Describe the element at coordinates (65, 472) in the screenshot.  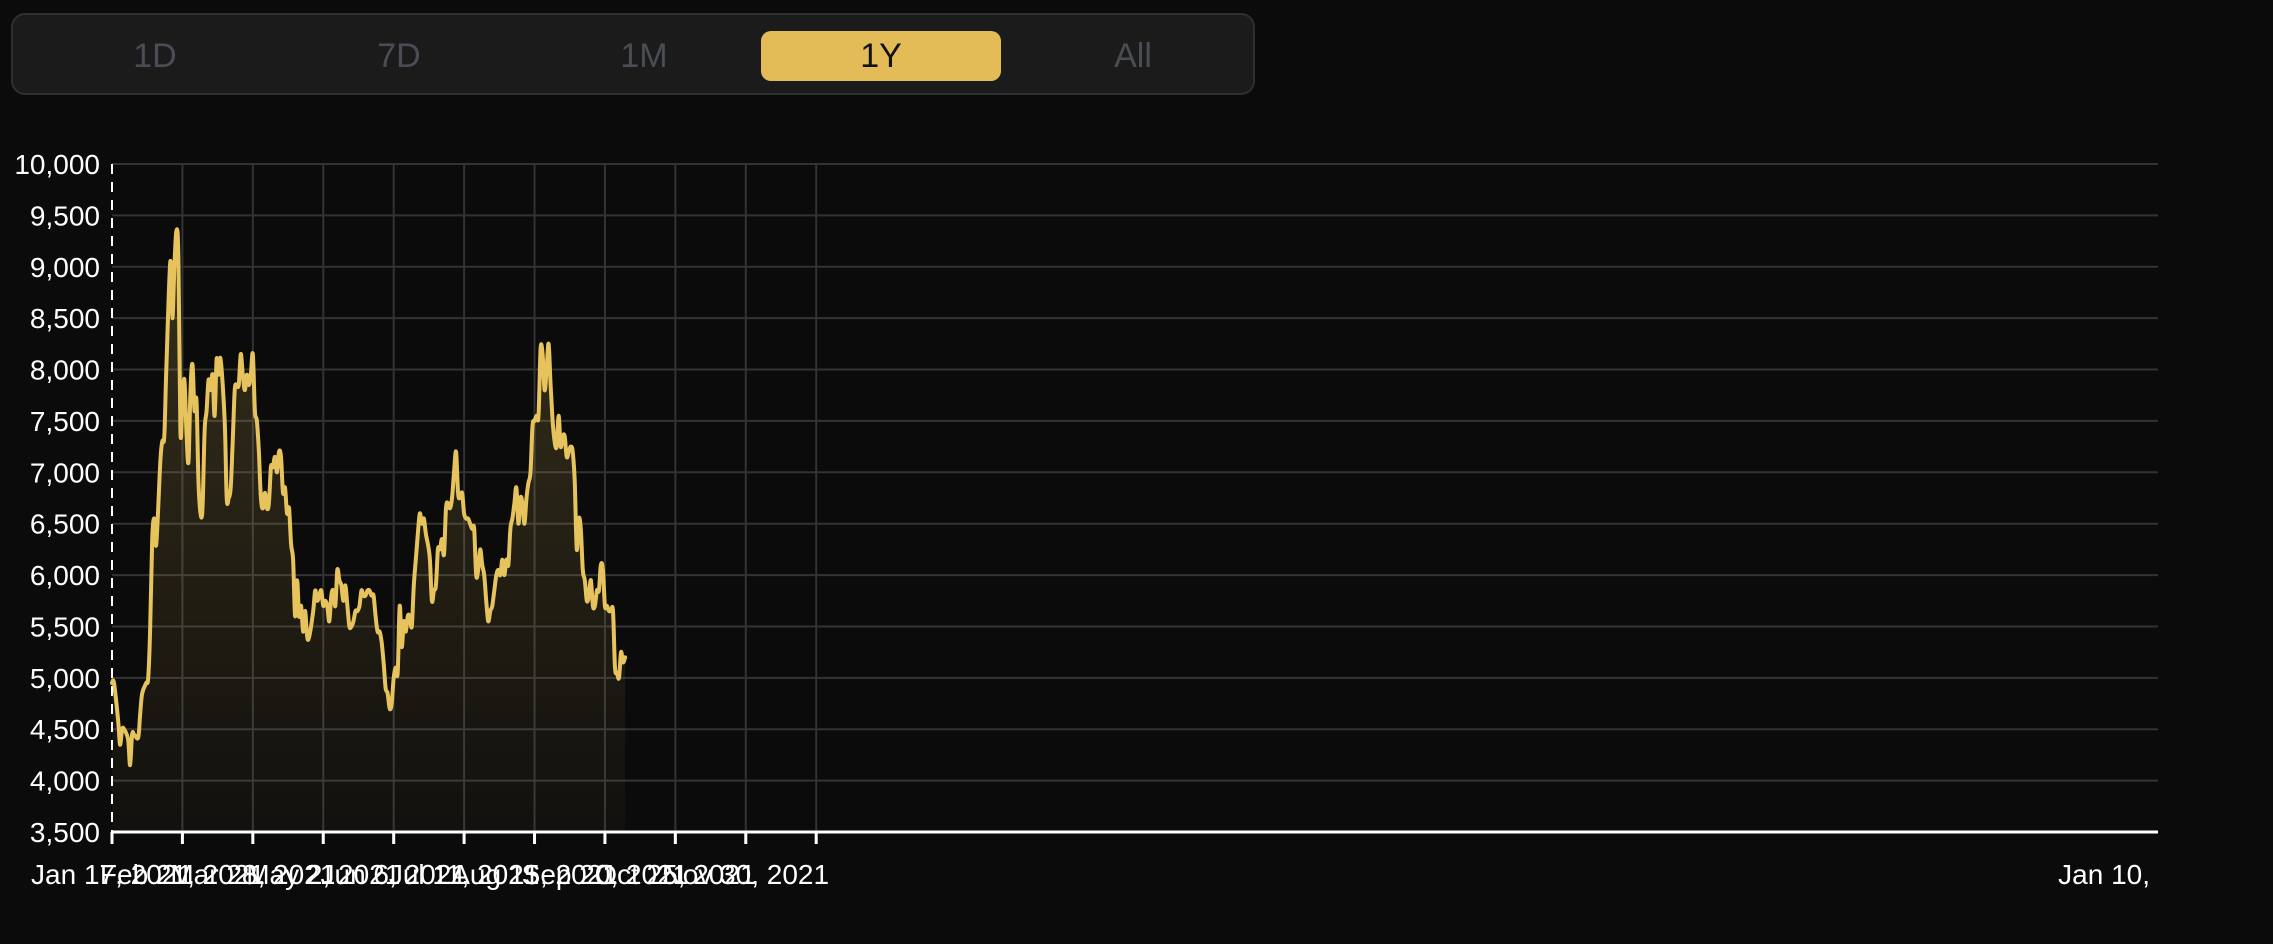
I see `y-tick-label: 7,000` at that location.